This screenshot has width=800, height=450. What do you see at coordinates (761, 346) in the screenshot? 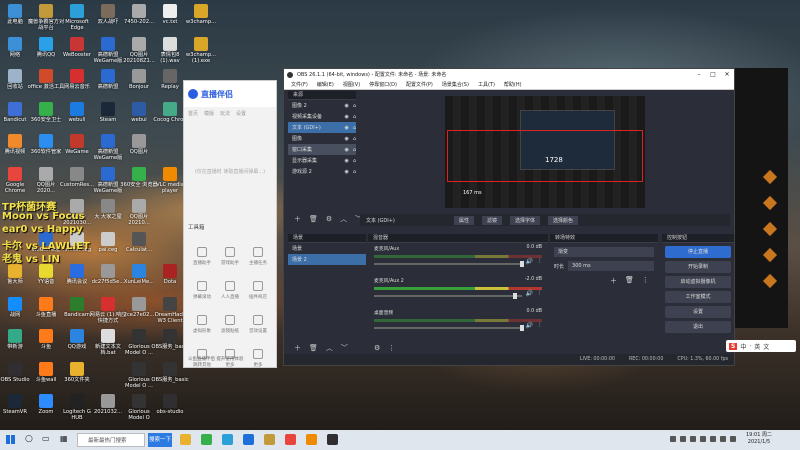
I see `ime-toolbar: S 中 · 英 文` at bounding box center [761, 346].